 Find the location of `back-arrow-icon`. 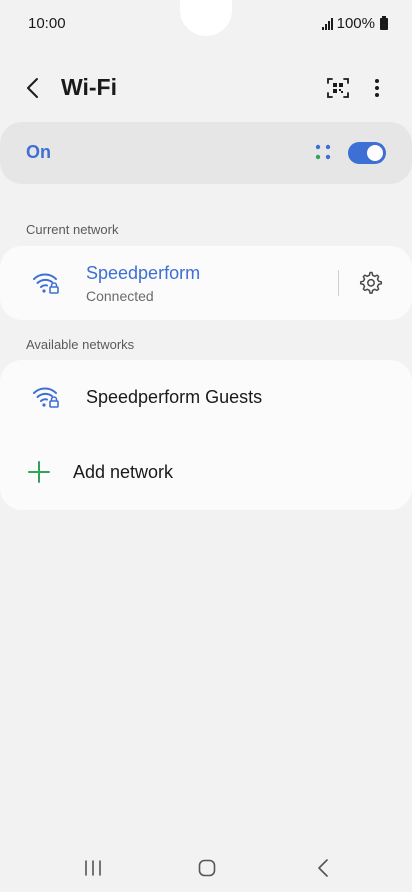

back-arrow-icon is located at coordinates (34, 88).